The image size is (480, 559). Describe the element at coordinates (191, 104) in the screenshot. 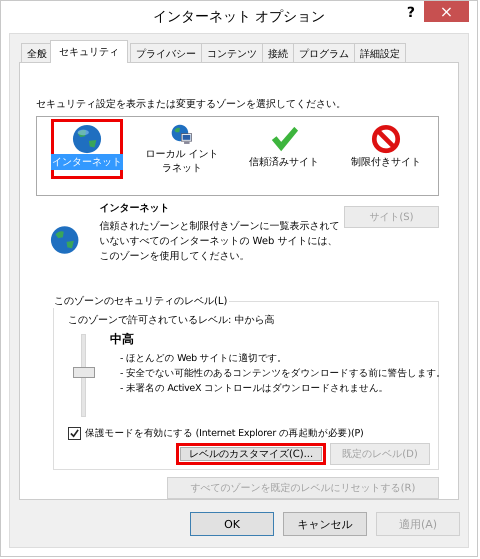

I see `zone-prompt: セキュリティ設定を表示または変更するゾーンを選択してください。` at that location.